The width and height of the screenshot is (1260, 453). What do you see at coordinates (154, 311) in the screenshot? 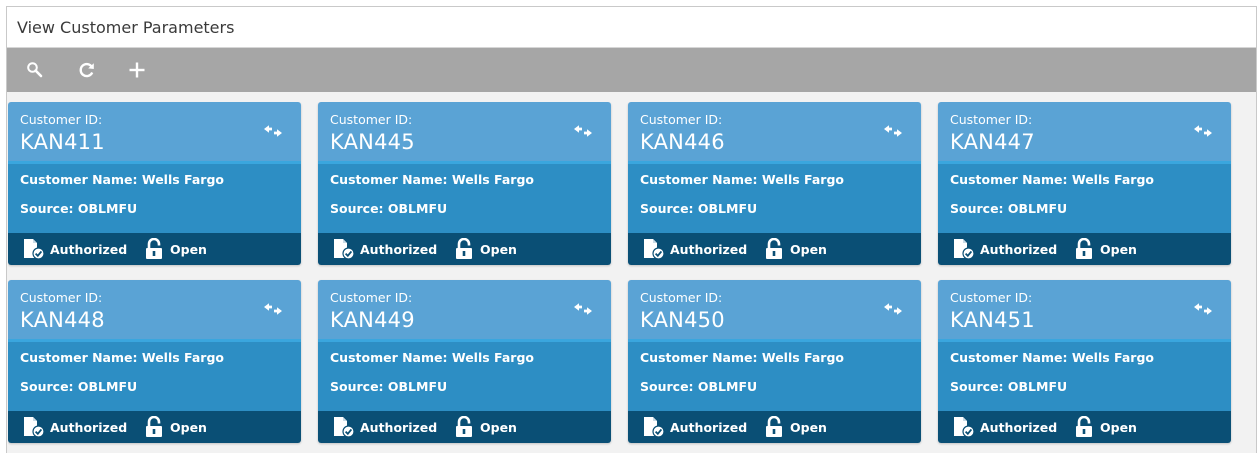
I see `card-header: Customer ID: KAN448` at bounding box center [154, 311].